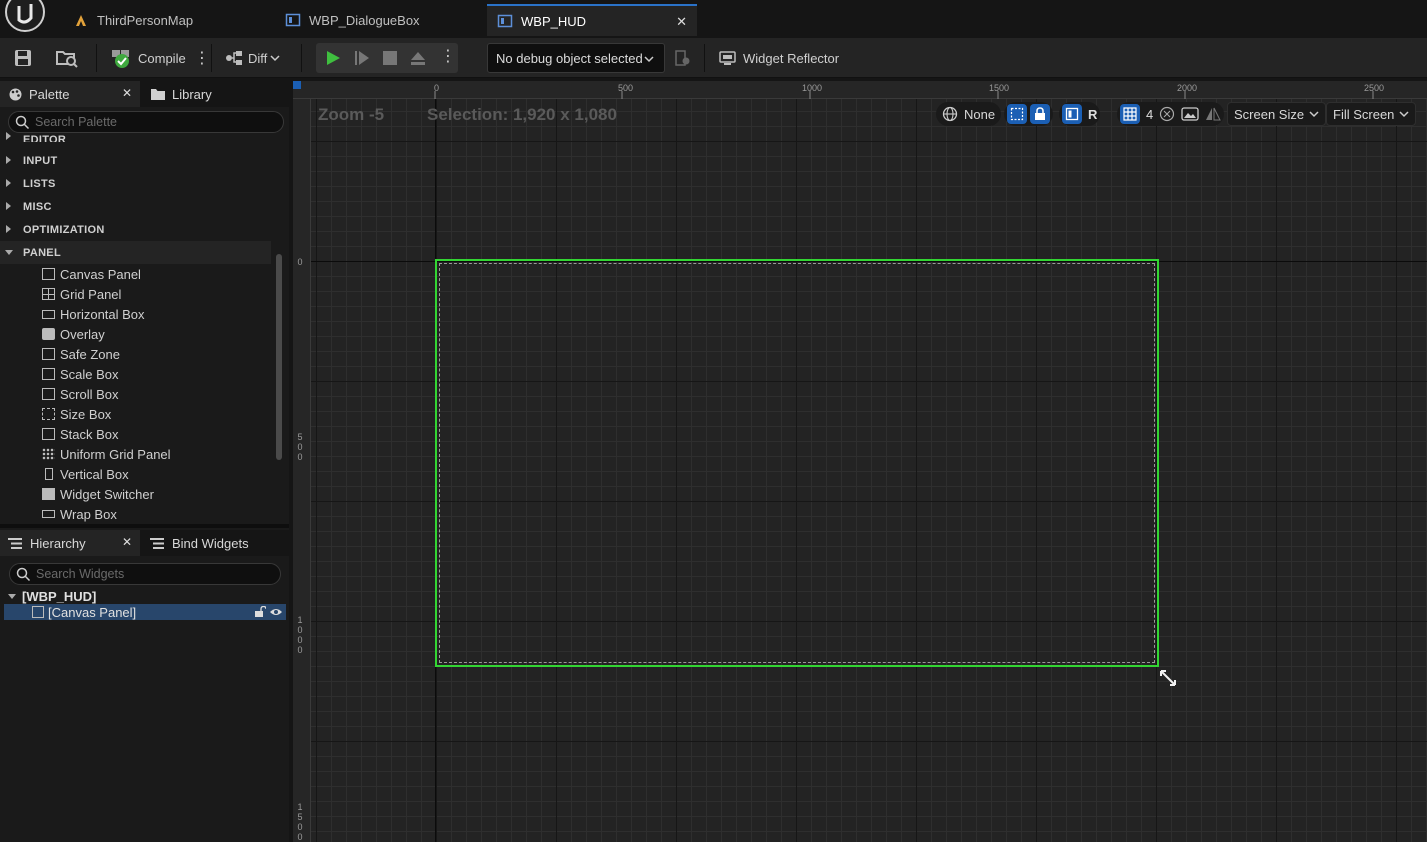 The height and width of the screenshot is (842, 1427). What do you see at coordinates (351, 114) in the screenshot?
I see `zoom-level: Zoom -5` at bounding box center [351, 114].